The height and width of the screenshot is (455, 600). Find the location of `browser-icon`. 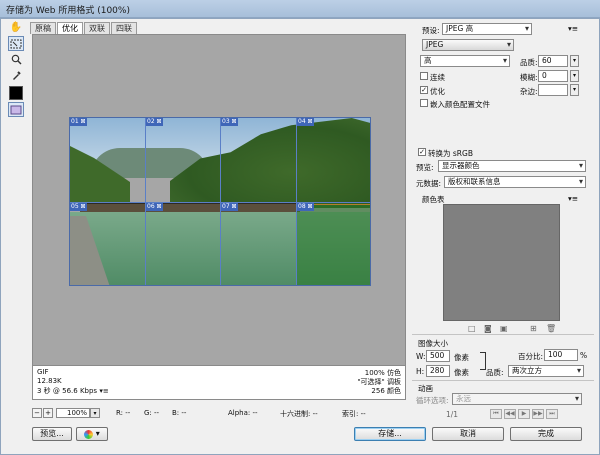

browser-icon is located at coordinates (89, 434).